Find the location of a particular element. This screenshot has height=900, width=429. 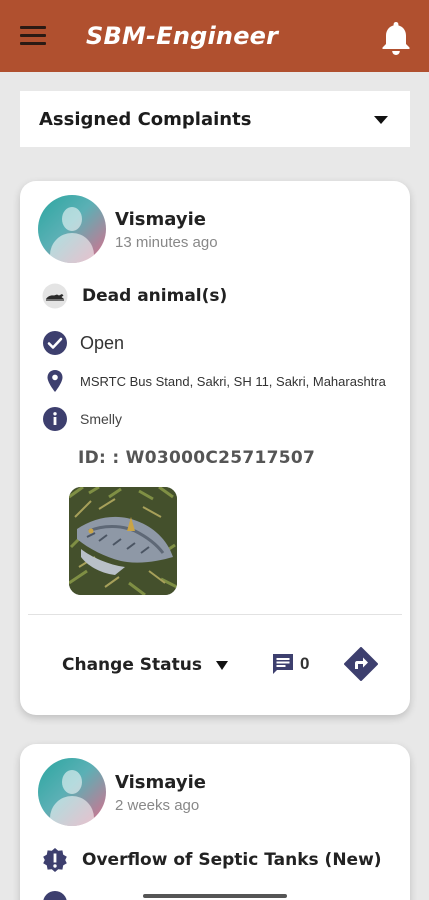

complaint-filter-dropdown: Assigned Complaints is located at coordinates (215, 119).